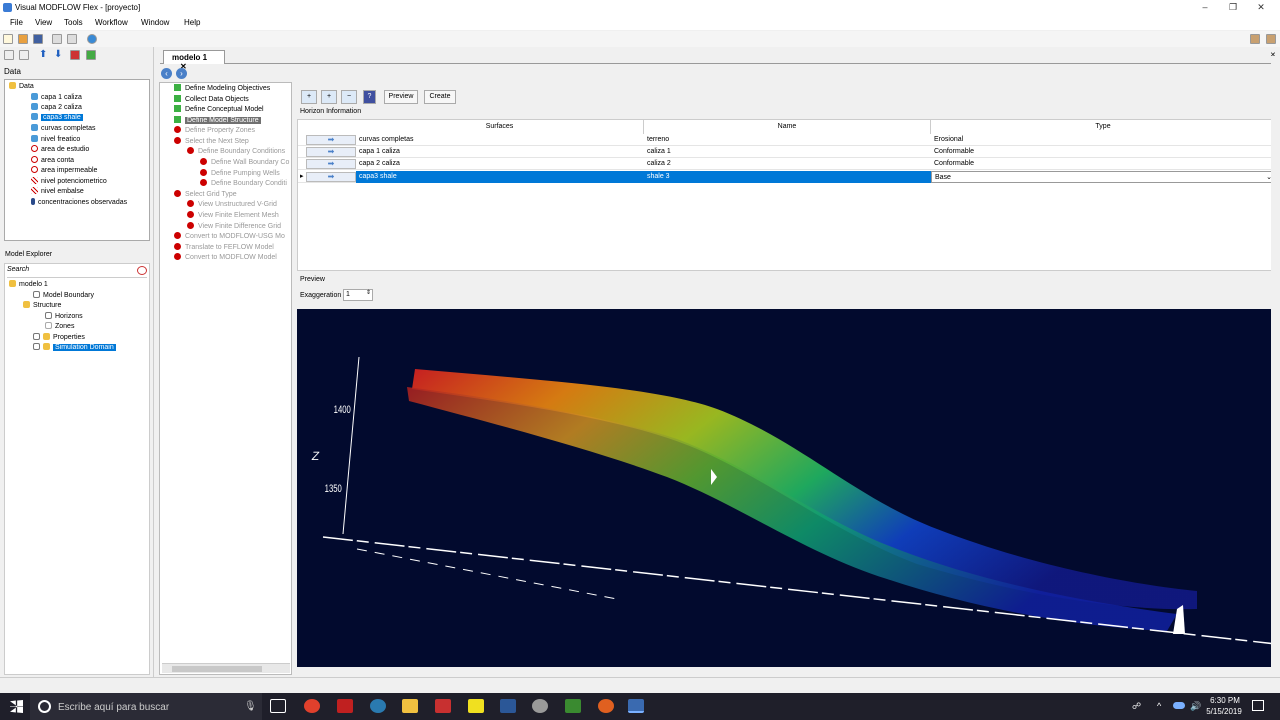  Describe the element at coordinates (225, 258) in the screenshot. I see `workflow-step: Convert to MODFLOW Model` at that location.